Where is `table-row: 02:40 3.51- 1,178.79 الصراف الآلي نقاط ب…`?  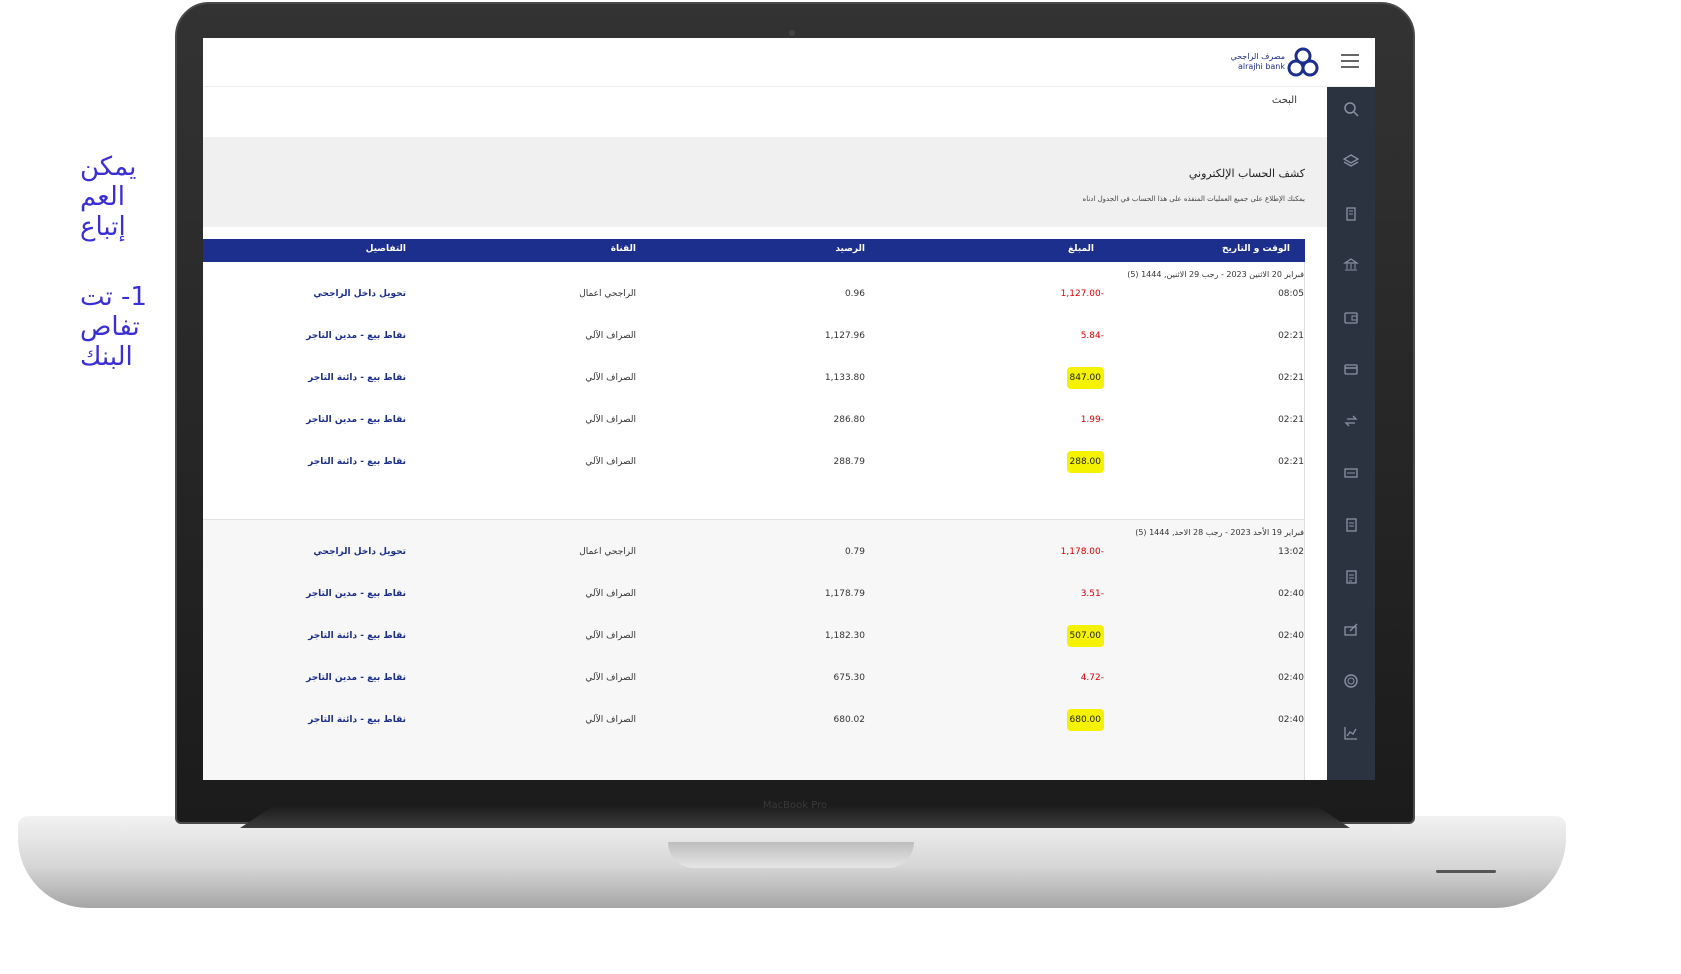 table-row: 02:40 3.51- 1,178.79 الصراف الآلي نقاط ب… is located at coordinates (754, 596).